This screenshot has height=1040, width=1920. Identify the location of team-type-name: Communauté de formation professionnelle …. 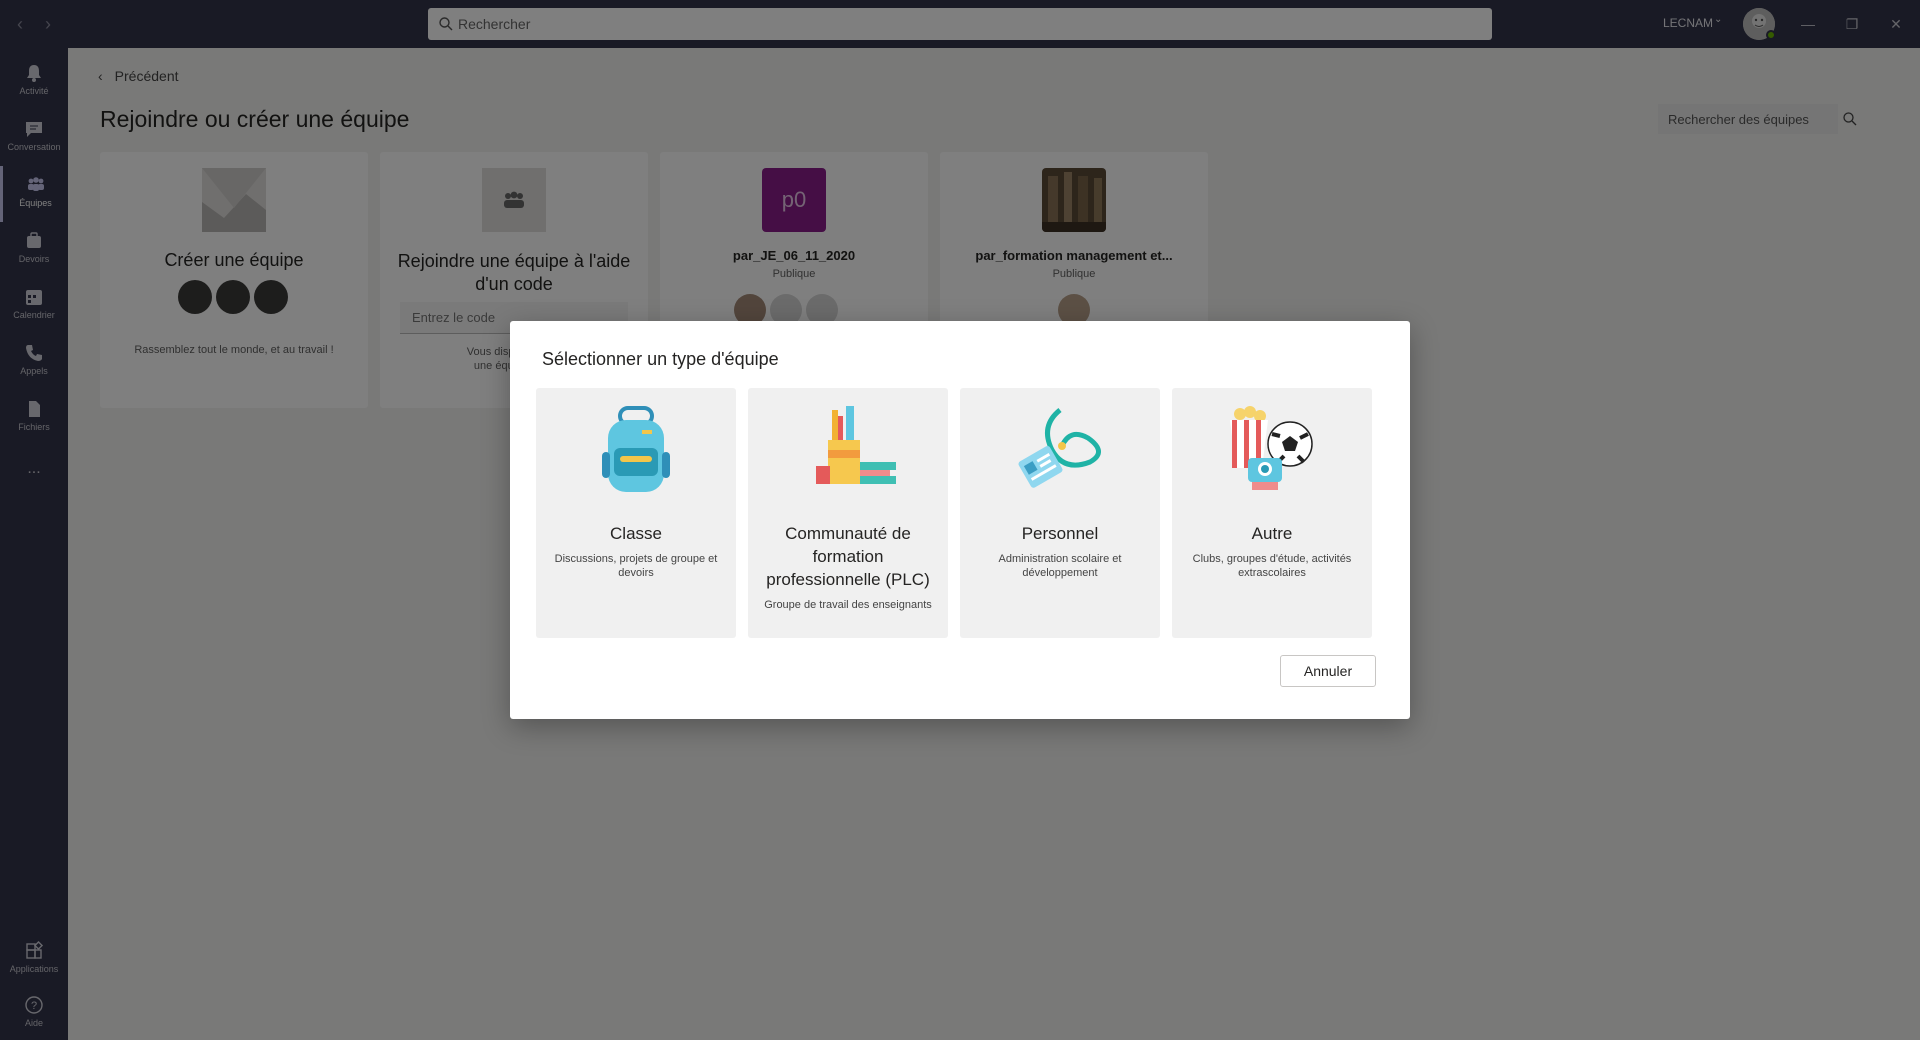
(848, 556).